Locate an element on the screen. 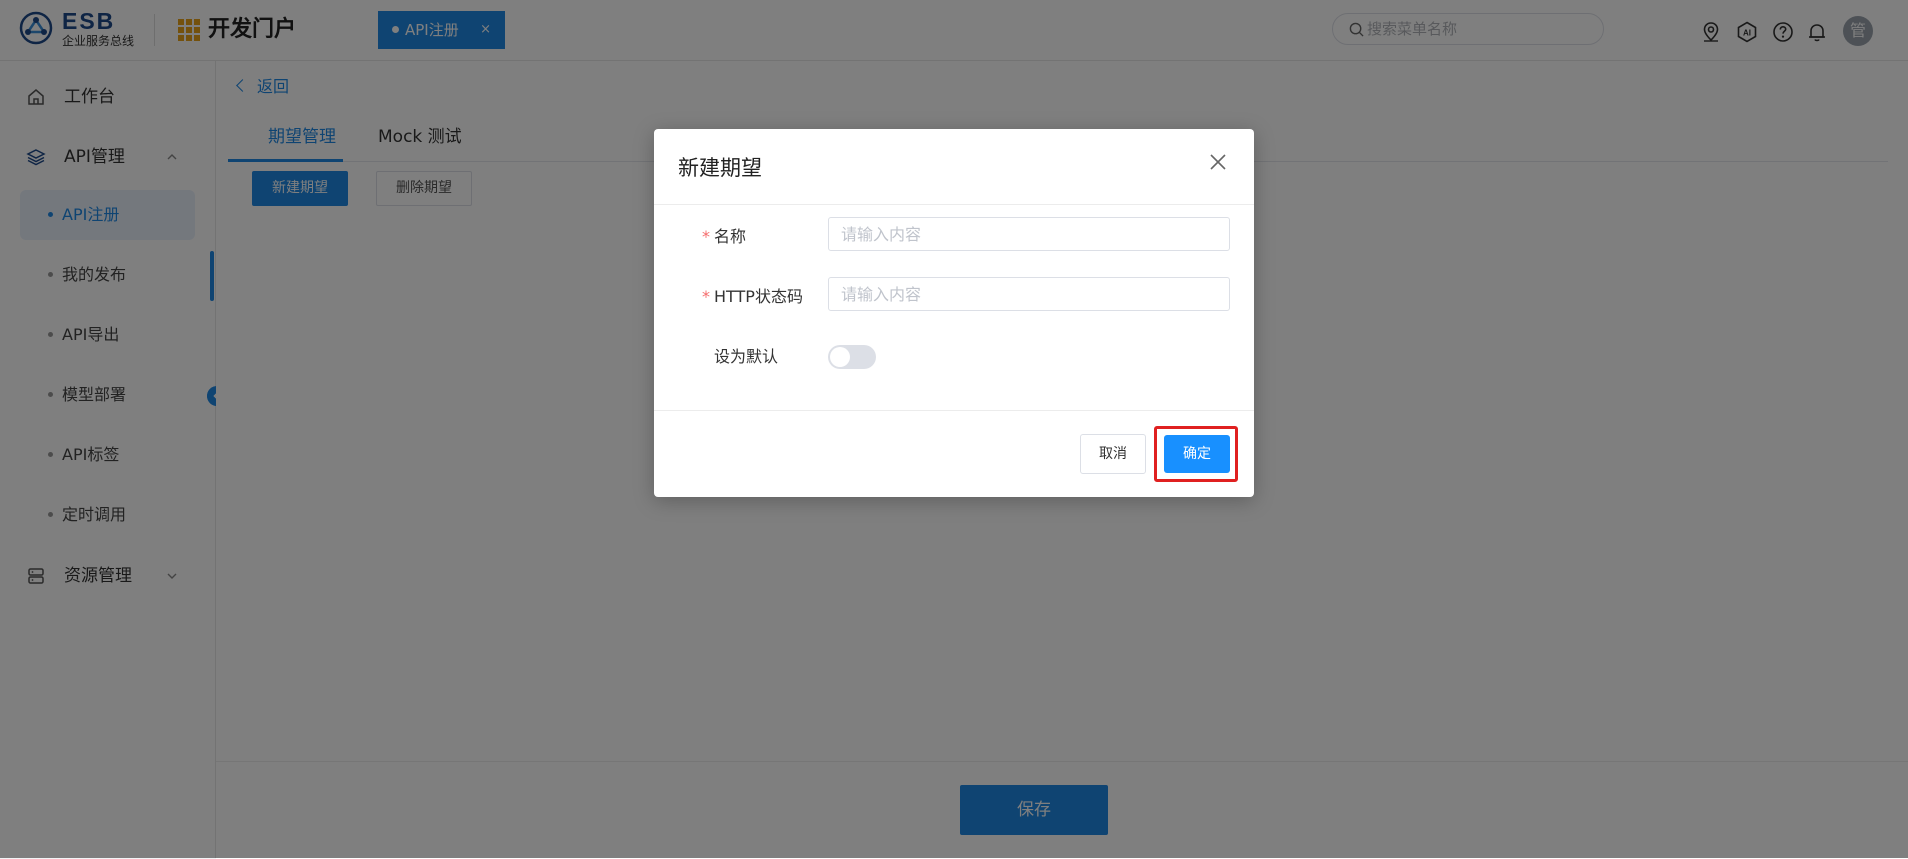 The image size is (1908, 859). dialog-divider is located at coordinates (954, 204).